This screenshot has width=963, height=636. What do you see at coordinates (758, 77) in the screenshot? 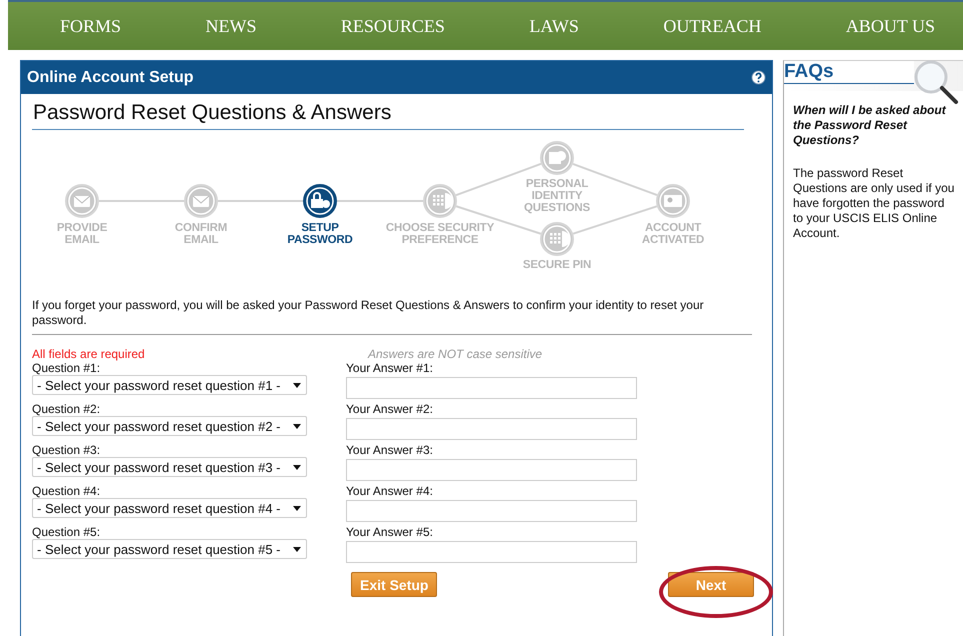
I see `help-icon` at bounding box center [758, 77].